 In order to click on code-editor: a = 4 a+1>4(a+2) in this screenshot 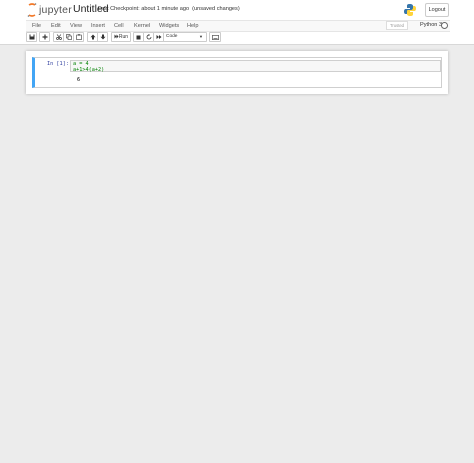, I will do `click(255, 66)`.